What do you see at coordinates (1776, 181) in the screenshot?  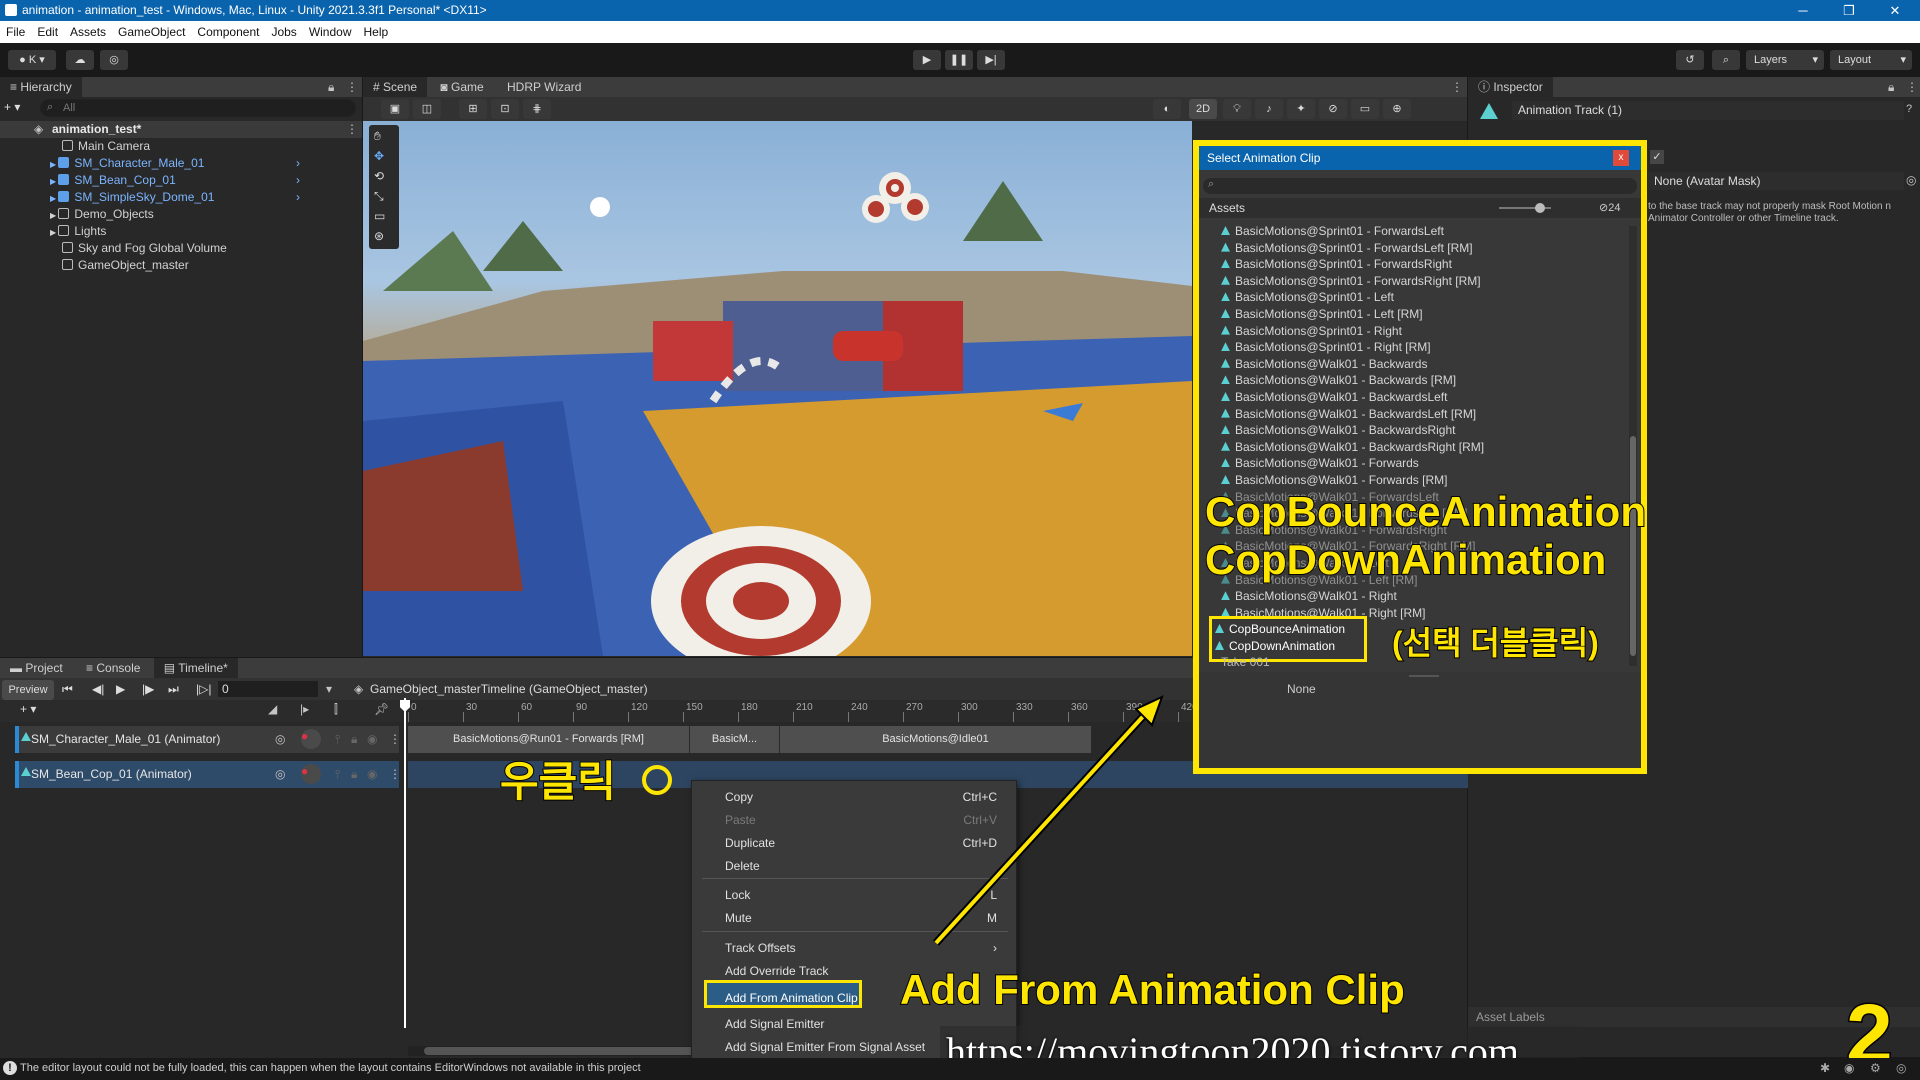 I see `avatar-mask-field: None (Avatar Mask)` at bounding box center [1776, 181].